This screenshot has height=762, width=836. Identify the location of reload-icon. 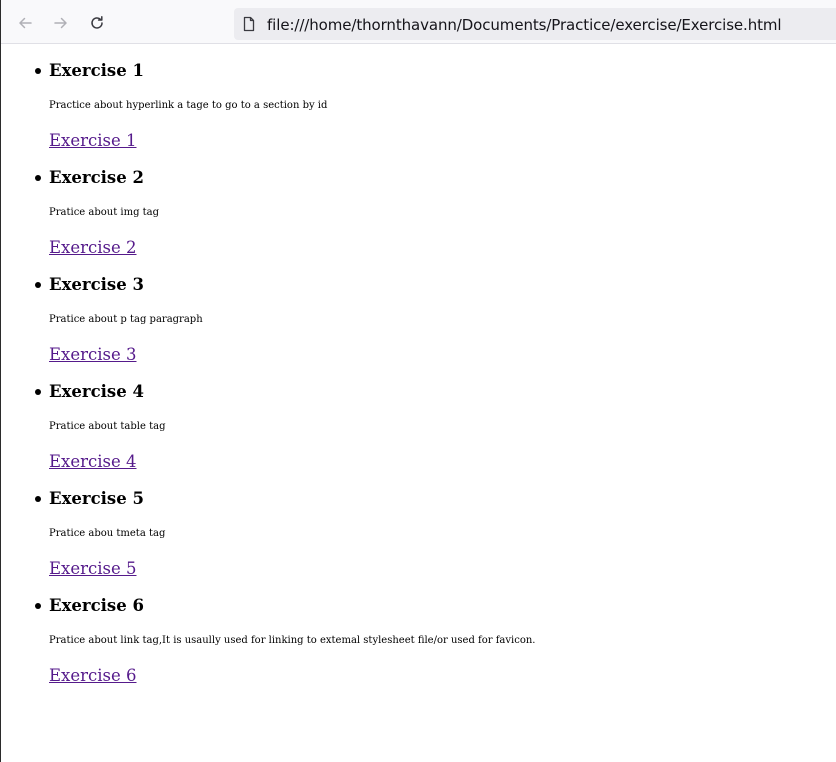
(97, 22).